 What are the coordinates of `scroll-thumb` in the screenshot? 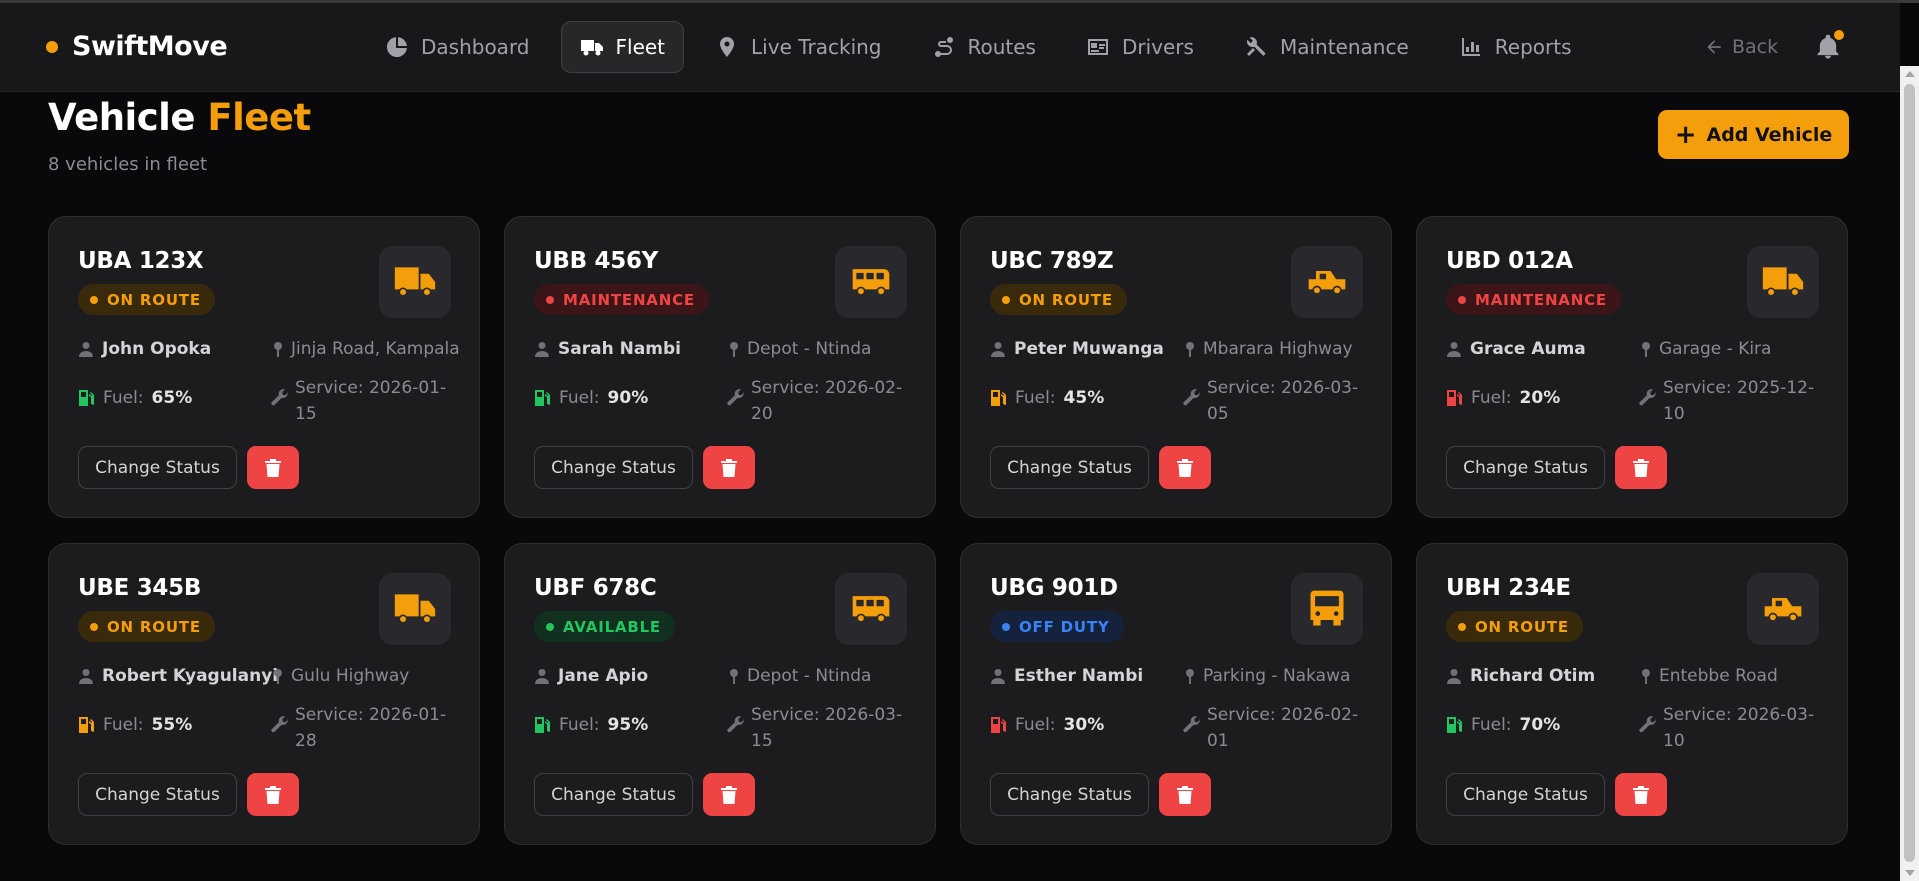 It's located at (1909, 473).